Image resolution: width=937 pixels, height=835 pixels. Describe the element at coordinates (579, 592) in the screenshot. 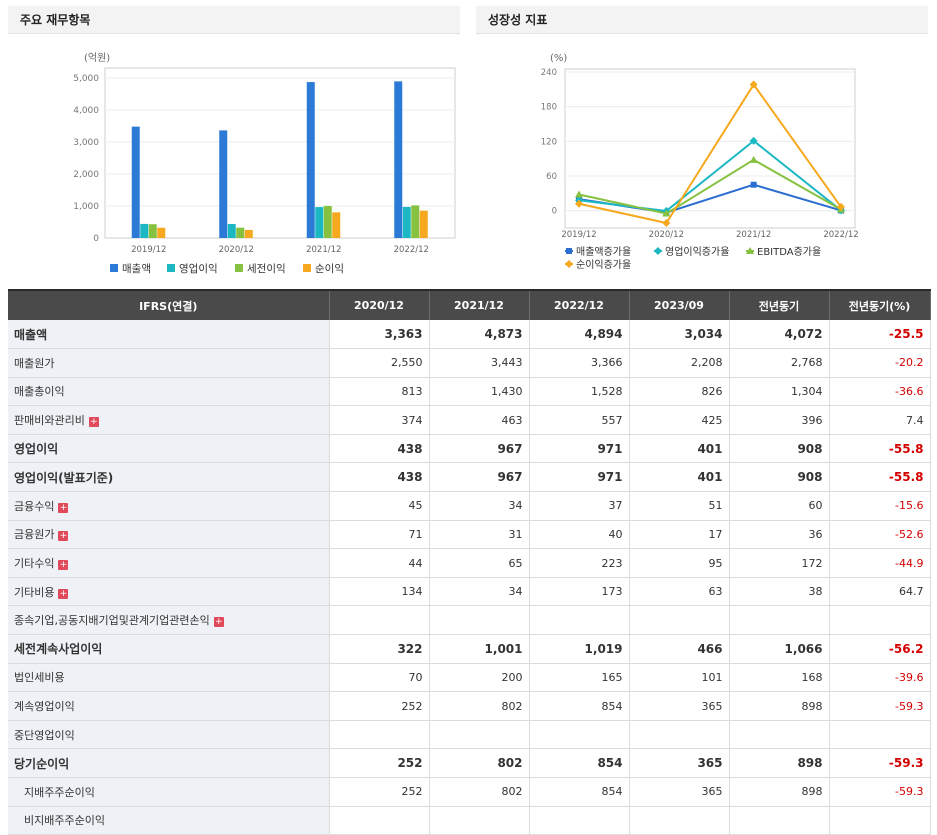

I see `table-cell: 173` at that location.